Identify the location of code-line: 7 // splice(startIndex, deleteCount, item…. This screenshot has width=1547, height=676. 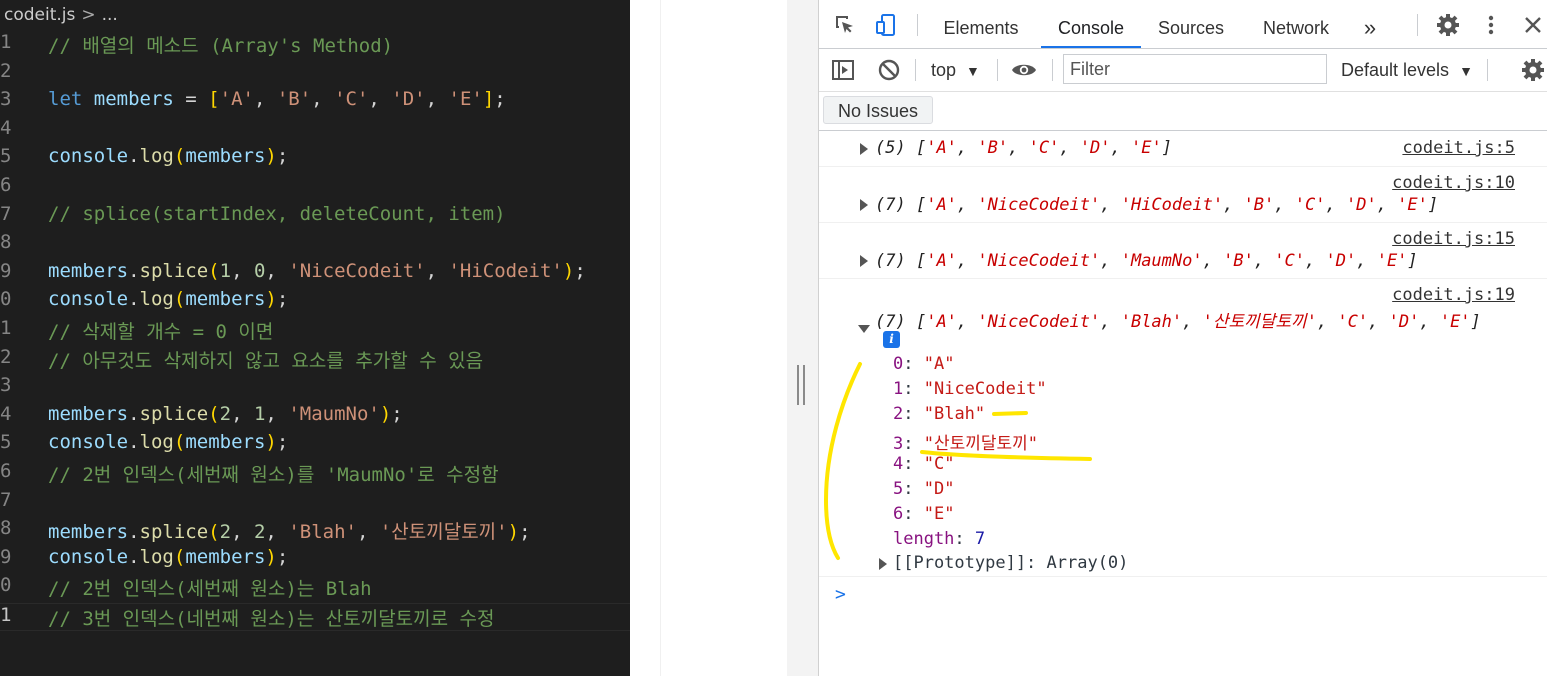
(315, 217).